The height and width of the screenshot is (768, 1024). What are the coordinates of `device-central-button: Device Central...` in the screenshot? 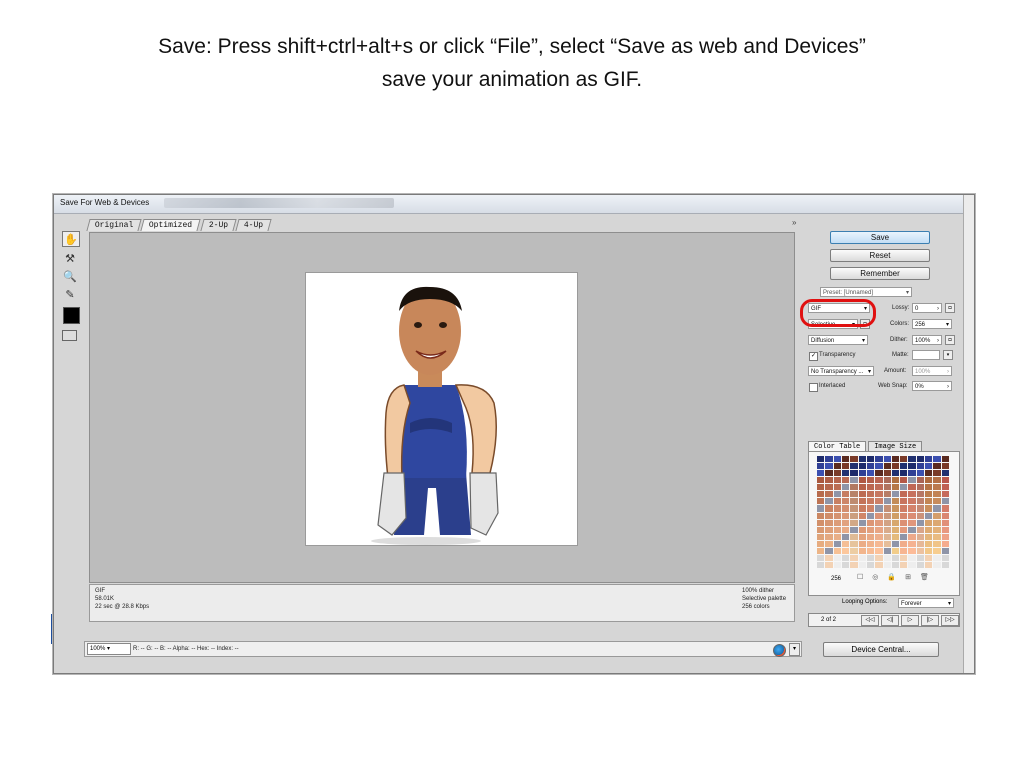 It's located at (881, 649).